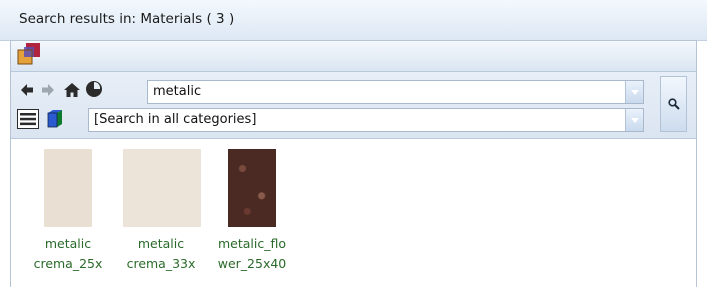  I want to click on clock-icon, so click(93, 88).